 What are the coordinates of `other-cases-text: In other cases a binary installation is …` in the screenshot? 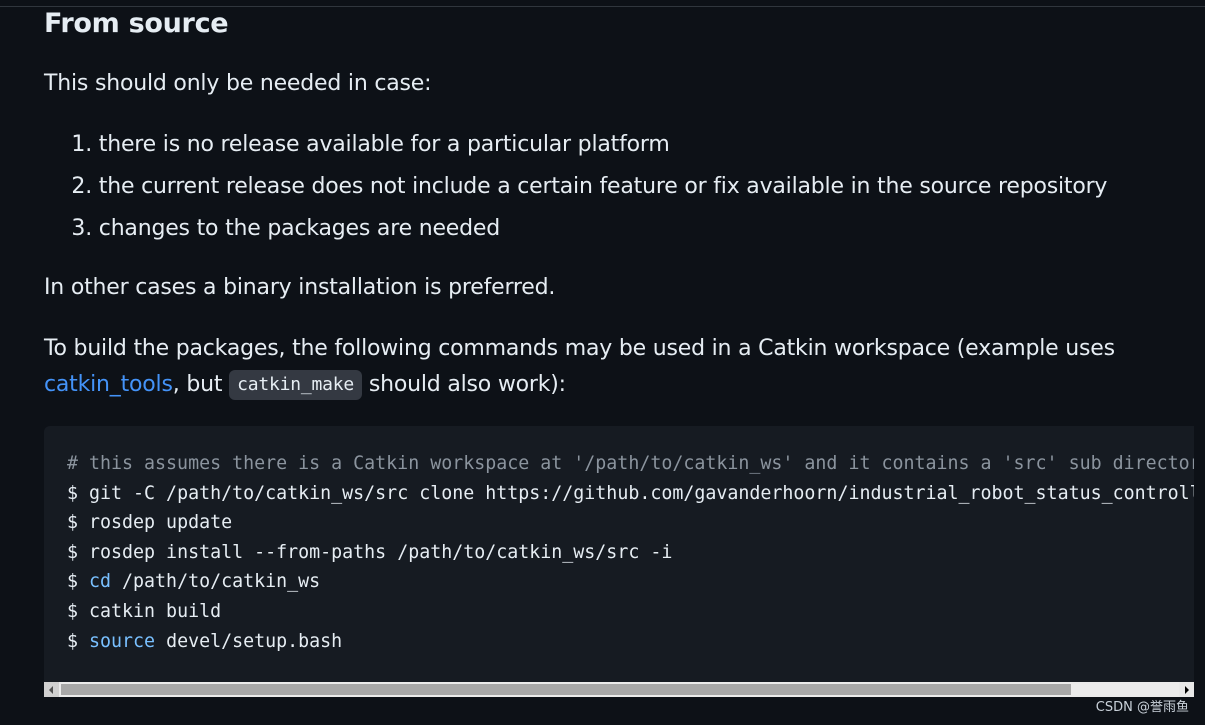 It's located at (300, 287).